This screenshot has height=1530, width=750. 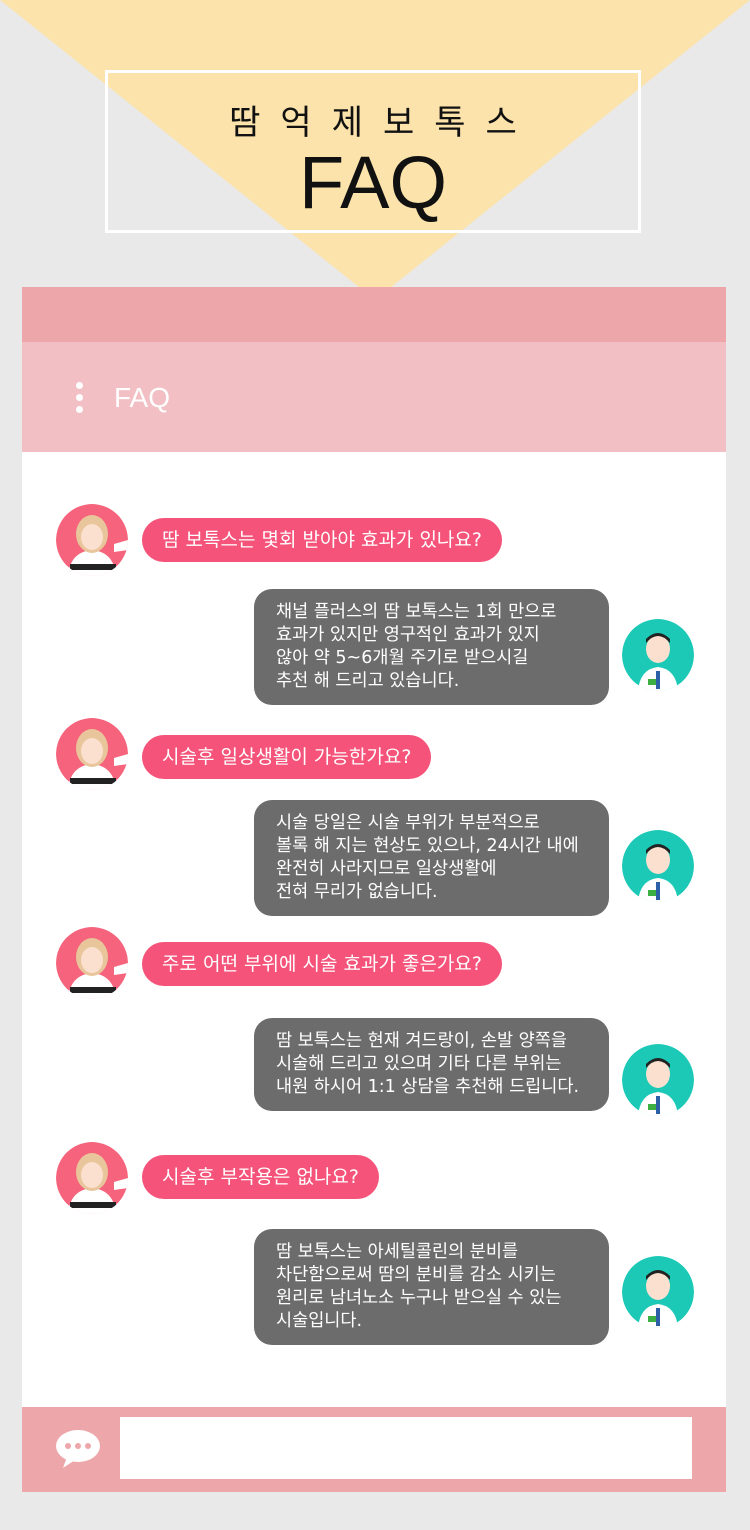 What do you see at coordinates (416, 1275) in the screenshot?
I see `answer-line: 차단함으로써 땀의 분비를 감소 시키는` at bounding box center [416, 1275].